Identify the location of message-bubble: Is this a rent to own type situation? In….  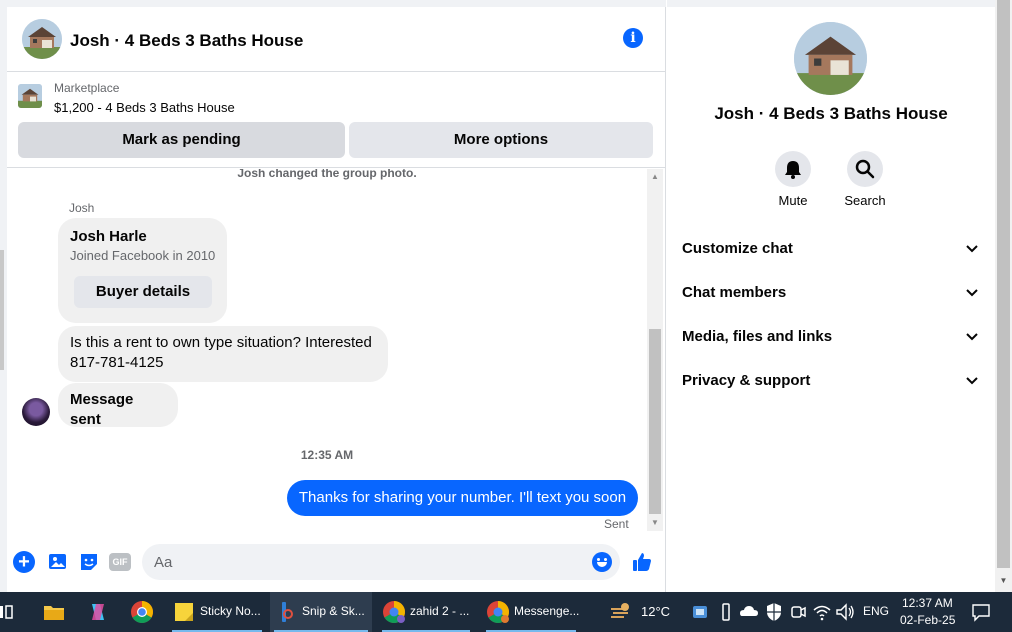
(223, 354).